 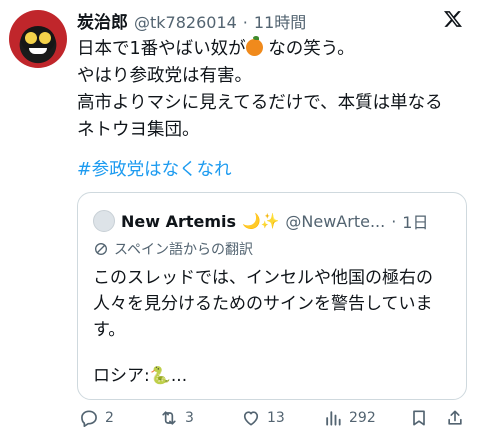 What do you see at coordinates (38, 51) in the screenshot?
I see `avatar-mouth` at bounding box center [38, 51].